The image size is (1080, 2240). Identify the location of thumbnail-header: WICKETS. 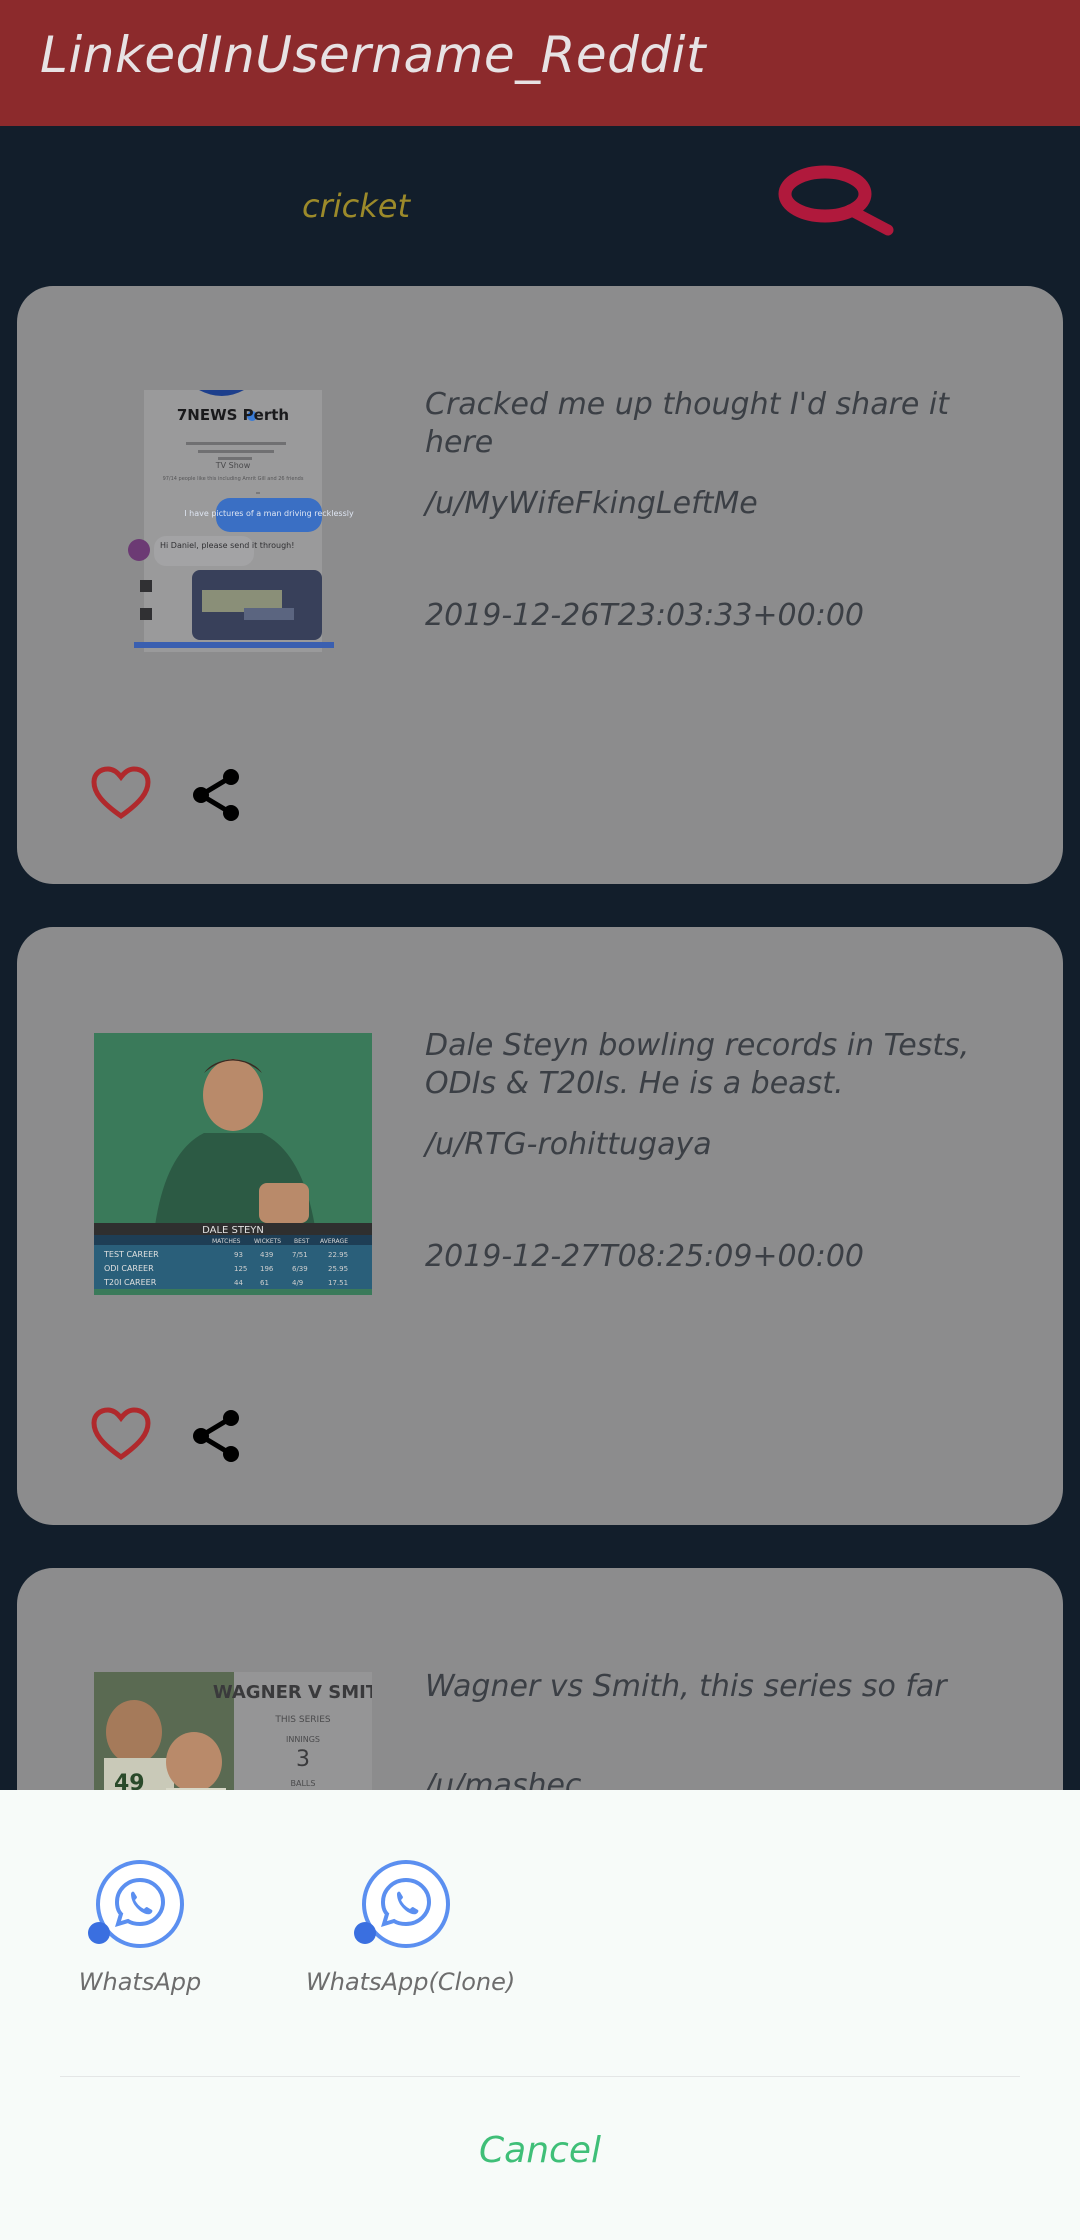
(267, 1241).